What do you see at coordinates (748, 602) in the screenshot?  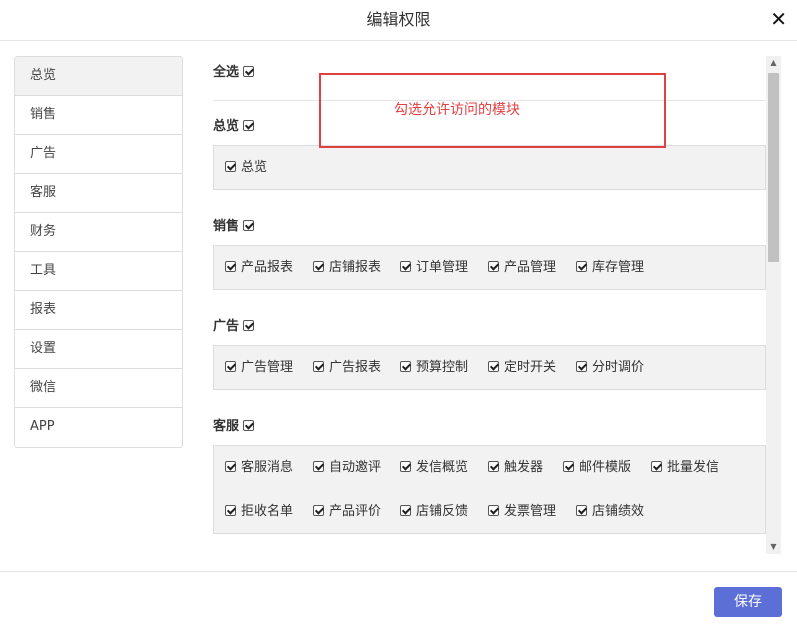 I see `save-button: 保存` at bounding box center [748, 602].